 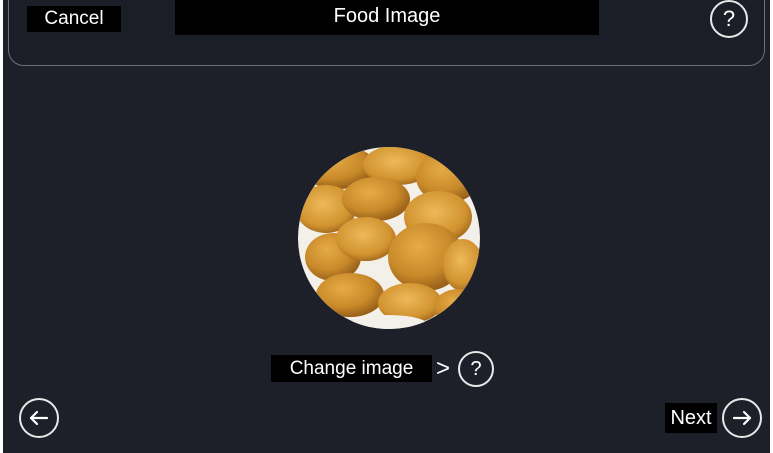 I want to click on next-button, so click(x=742, y=418).